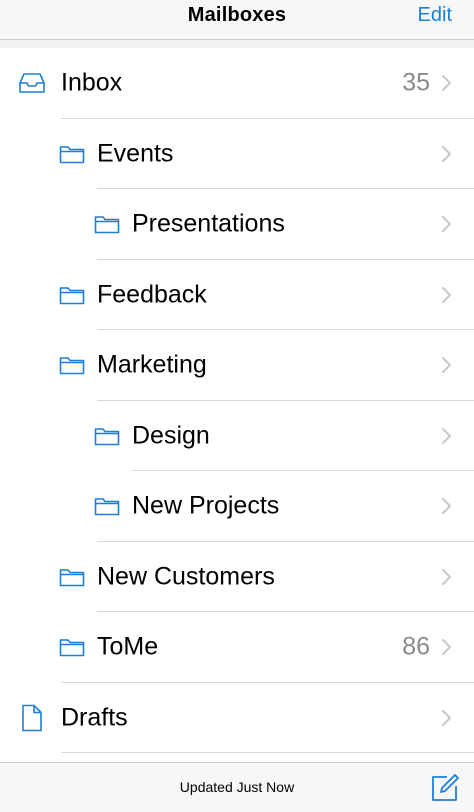  Describe the element at coordinates (237, 365) in the screenshot. I see `mailbox-row-marketing: Marketing` at that location.